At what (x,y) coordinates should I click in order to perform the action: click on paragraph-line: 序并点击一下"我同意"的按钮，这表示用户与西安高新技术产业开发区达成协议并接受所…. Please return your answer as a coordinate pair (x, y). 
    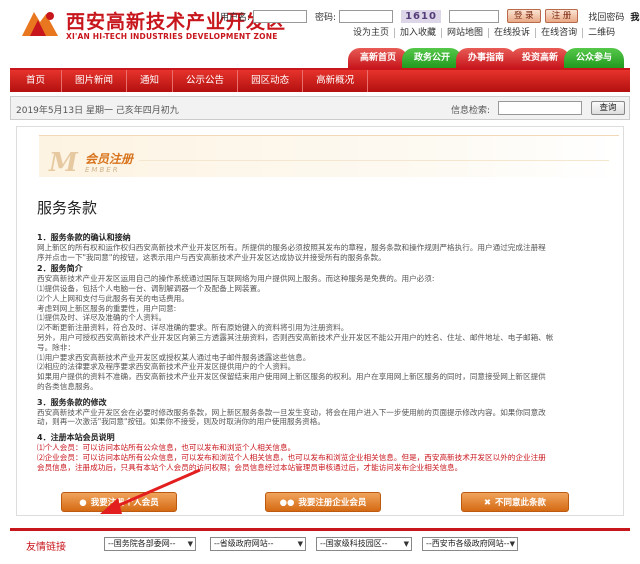
    Looking at the image, I should click on (211, 257).